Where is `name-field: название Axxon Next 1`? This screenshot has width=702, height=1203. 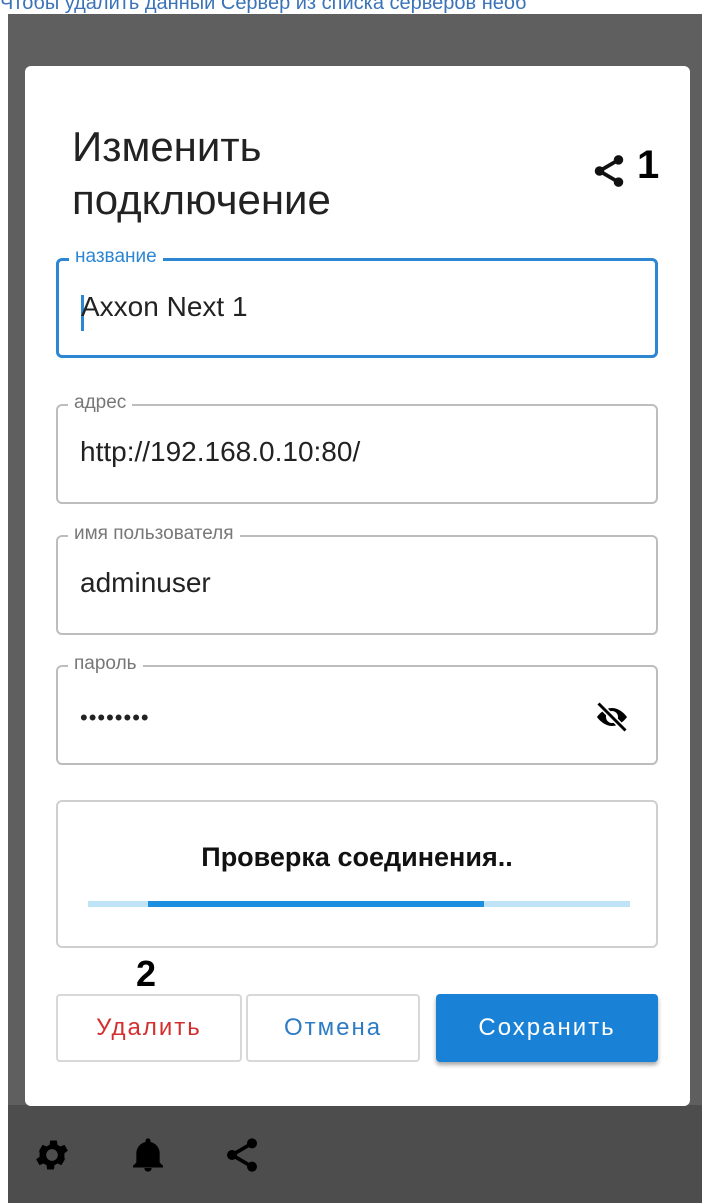 name-field: название Axxon Next 1 is located at coordinates (357, 302).